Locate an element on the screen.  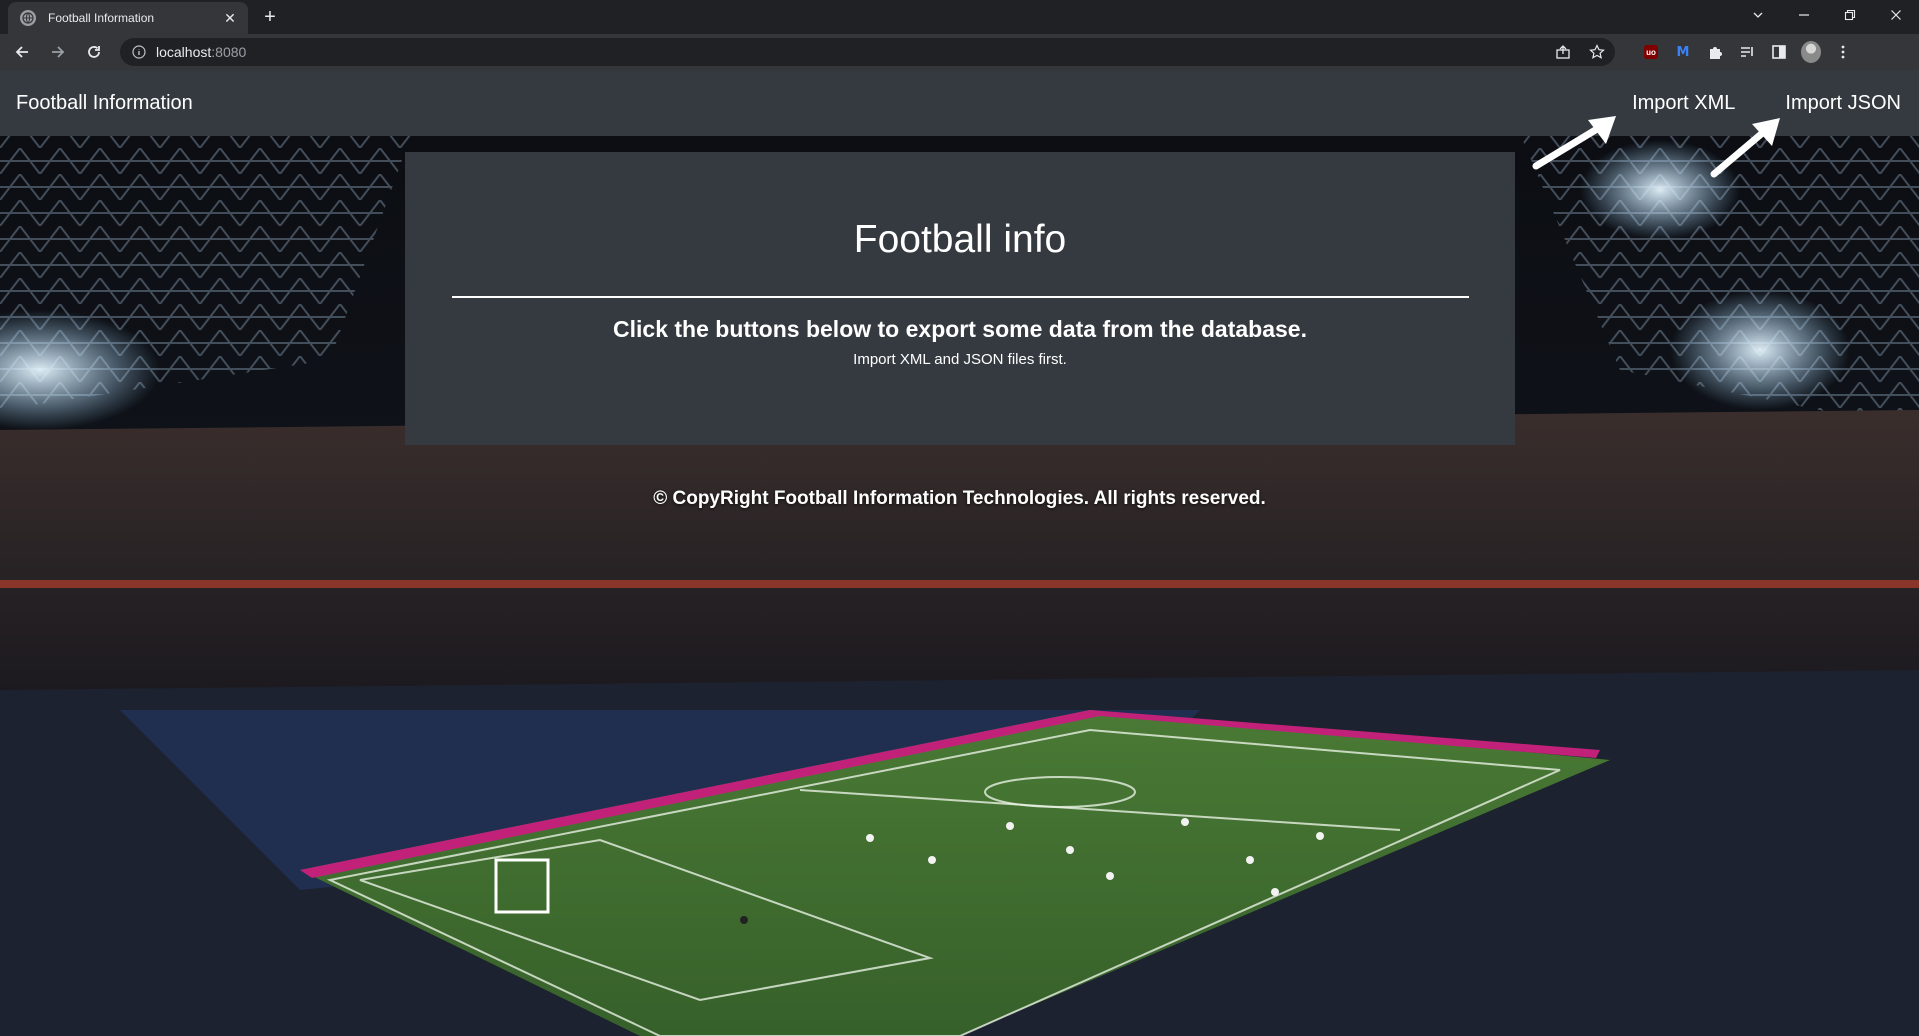
share-icon is located at coordinates (1563, 52).